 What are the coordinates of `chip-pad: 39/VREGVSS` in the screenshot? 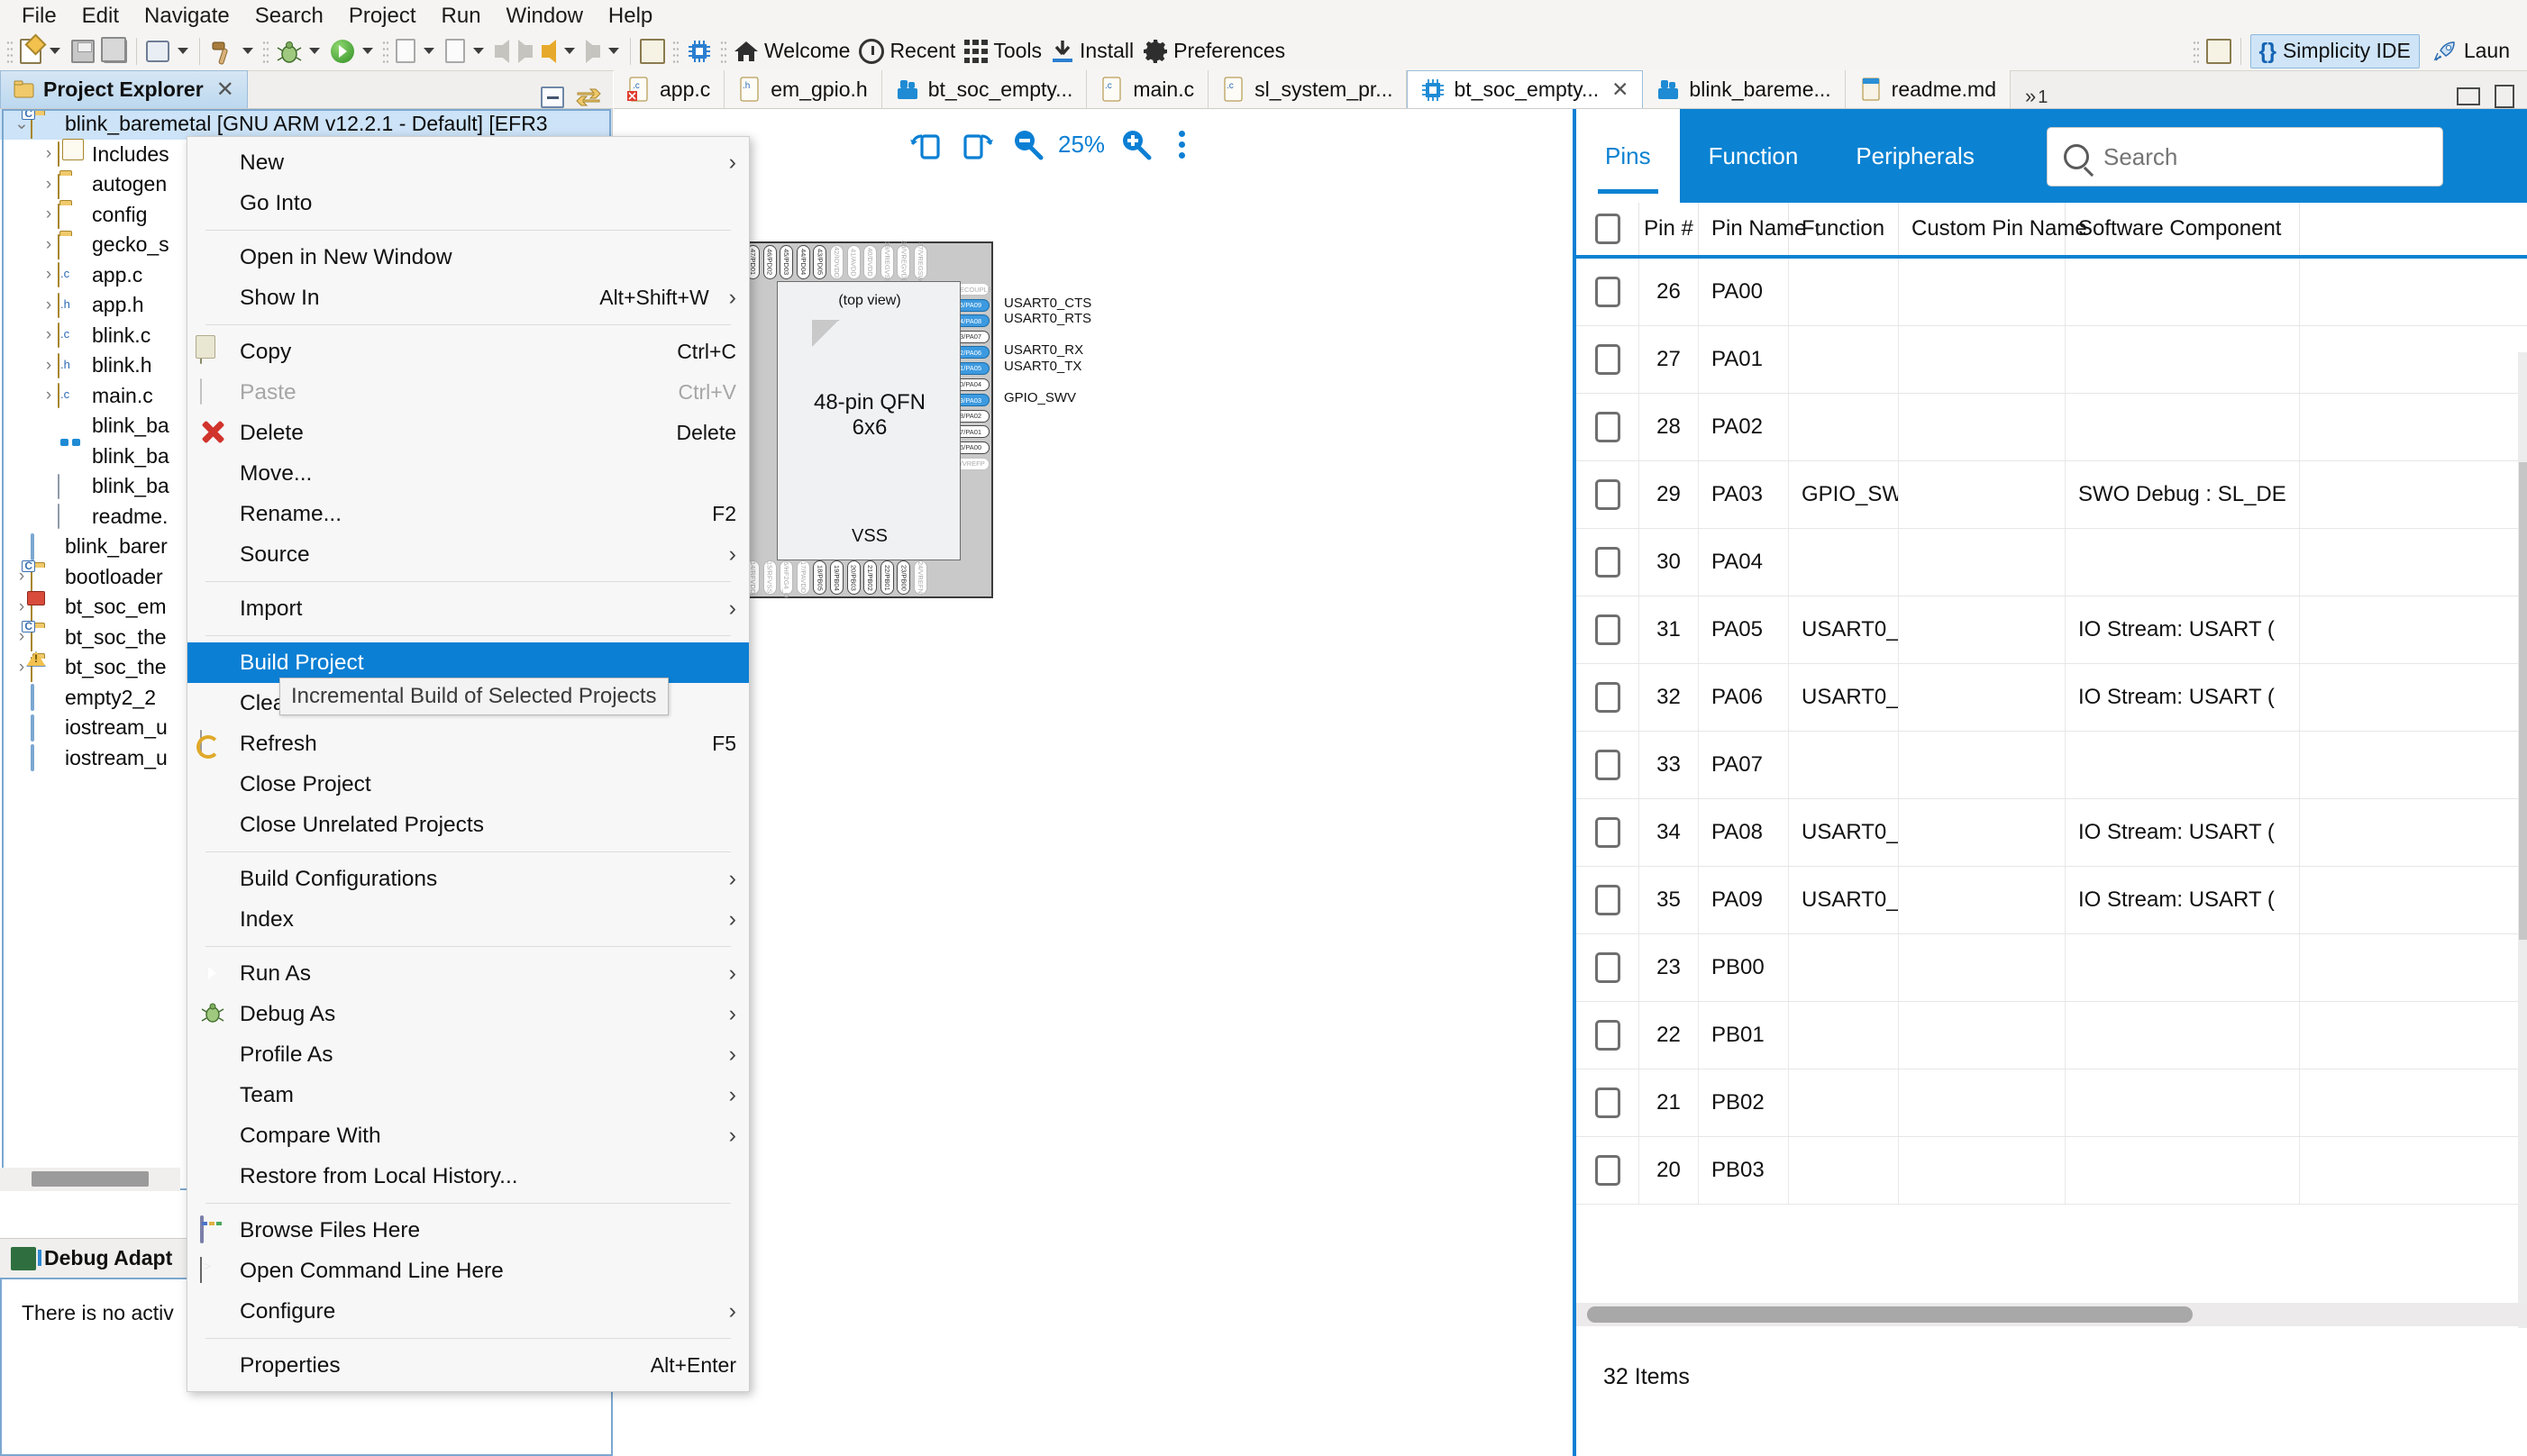 It's located at (887, 262).